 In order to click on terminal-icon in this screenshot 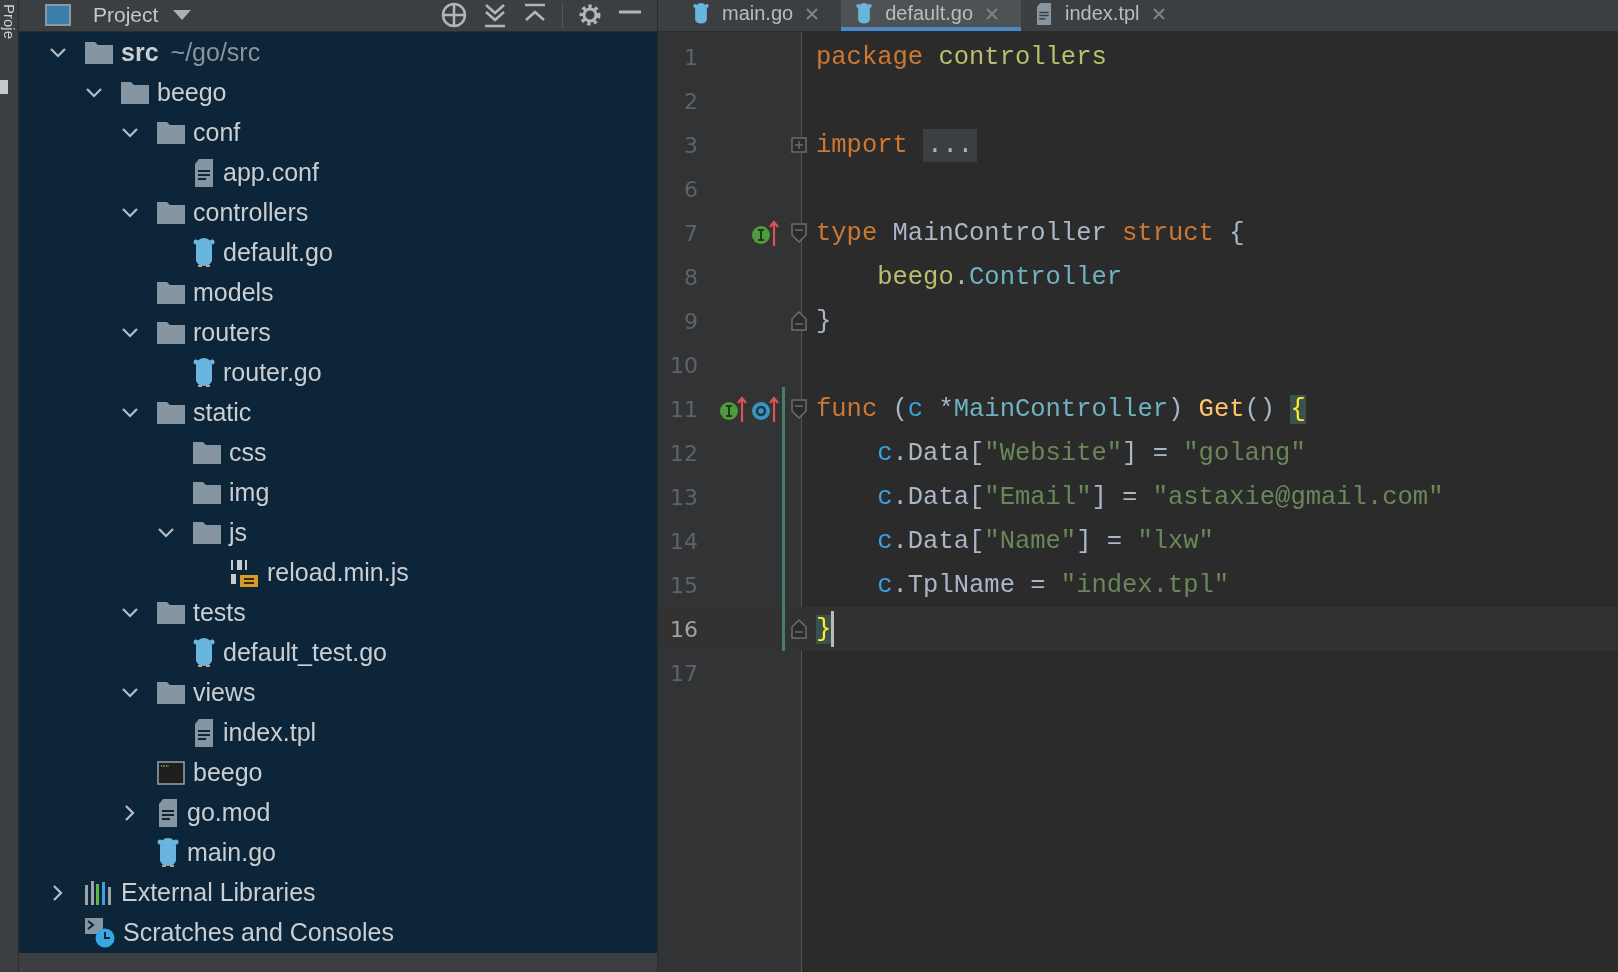, I will do `click(171, 772)`.